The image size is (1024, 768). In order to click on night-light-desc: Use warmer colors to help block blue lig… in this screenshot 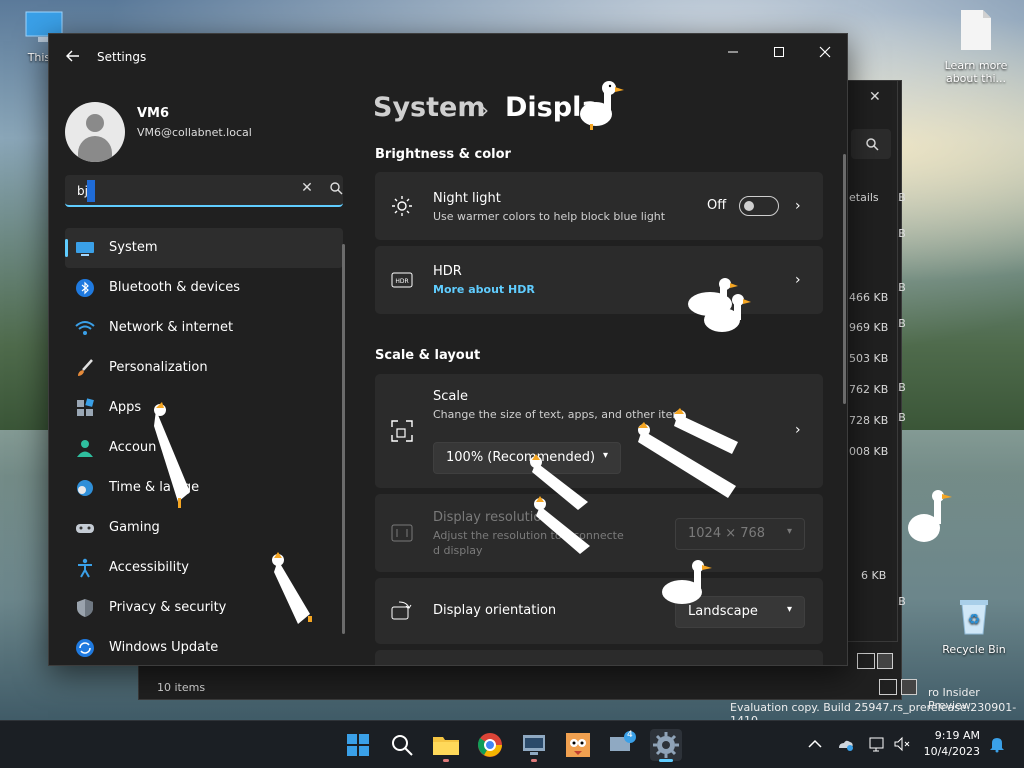, I will do `click(549, 216)`.